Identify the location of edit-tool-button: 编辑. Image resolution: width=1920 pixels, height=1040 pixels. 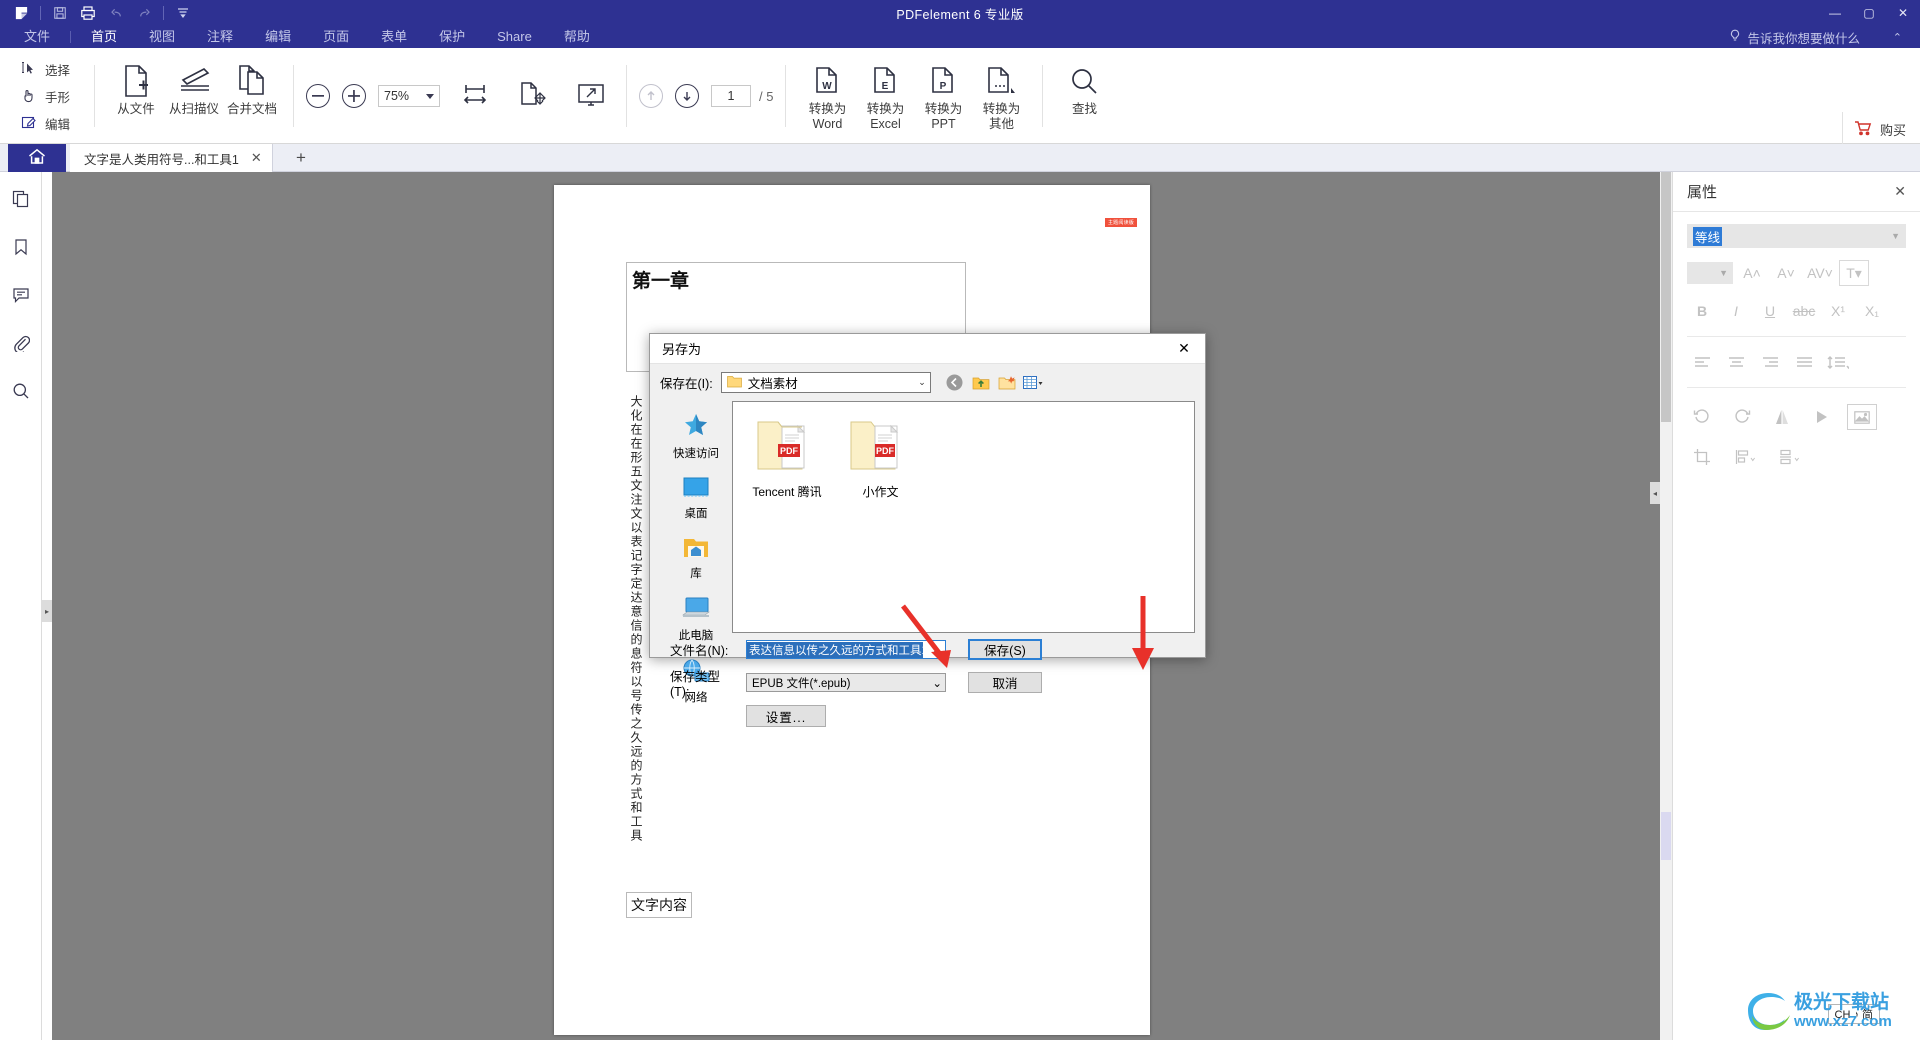
(48, 123).